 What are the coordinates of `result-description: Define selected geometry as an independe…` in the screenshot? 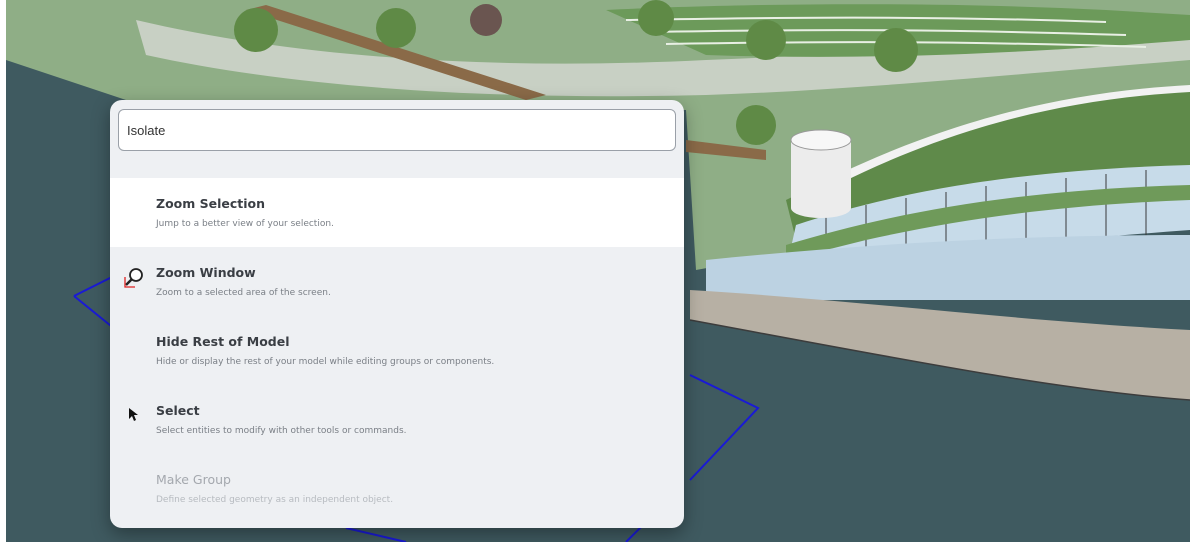 It's located at (275, 500).